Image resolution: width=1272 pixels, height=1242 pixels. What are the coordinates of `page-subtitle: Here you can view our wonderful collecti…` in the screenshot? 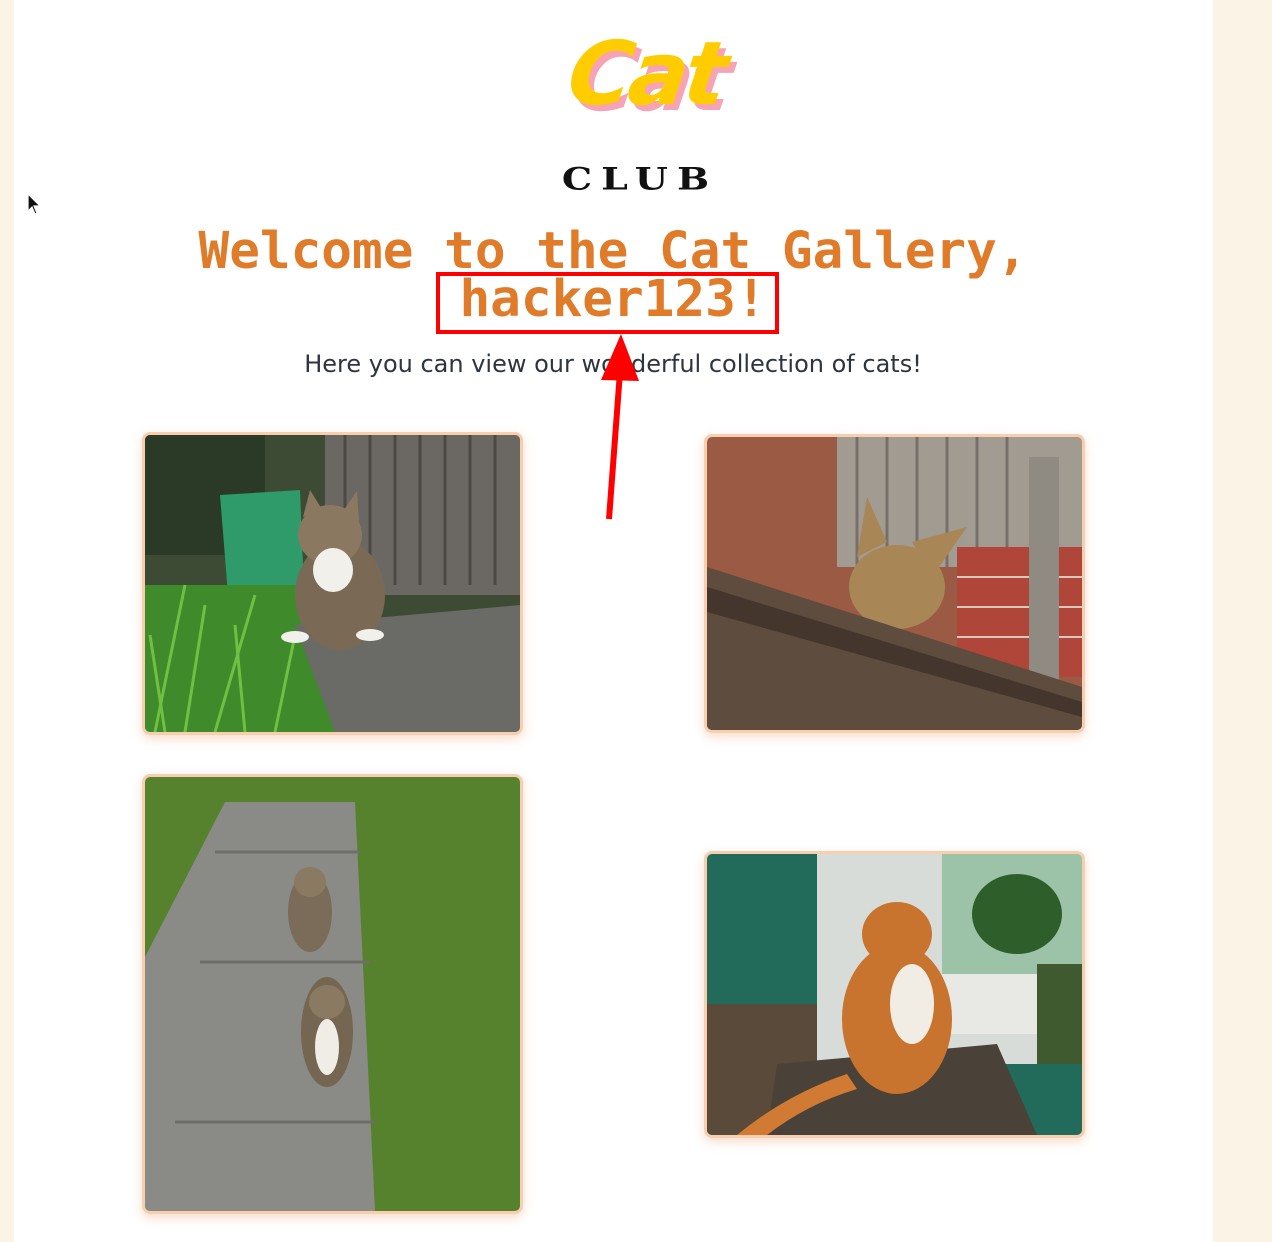 It's located at (613, 364).